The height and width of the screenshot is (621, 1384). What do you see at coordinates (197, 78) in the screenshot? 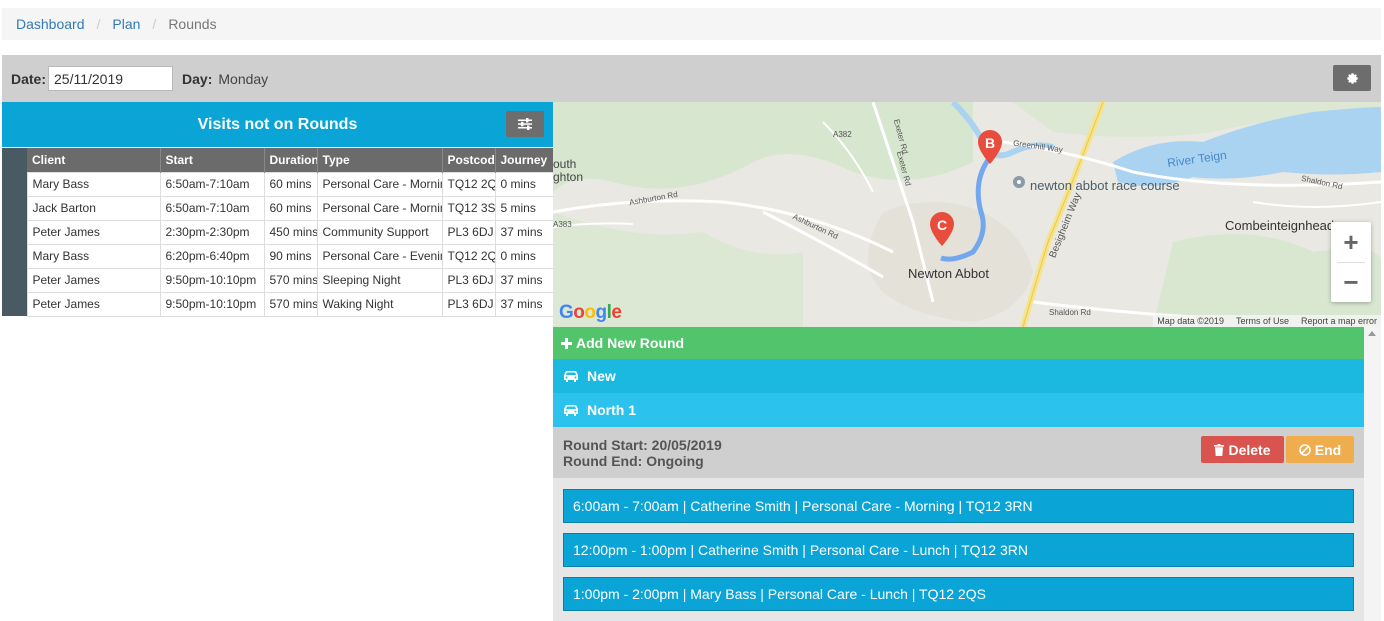
I see `day-label: Day:` at bounding box center [197, 78].